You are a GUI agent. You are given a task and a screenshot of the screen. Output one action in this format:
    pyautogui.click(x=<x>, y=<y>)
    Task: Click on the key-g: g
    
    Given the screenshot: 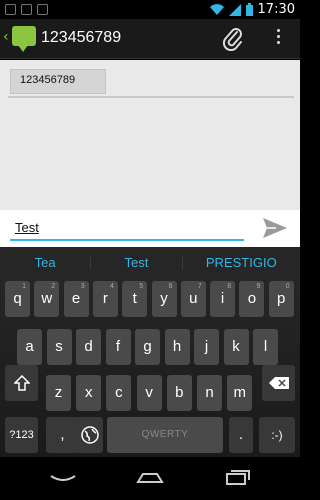 What is the action you would take?
    pyautogui.click(x=147, y=347)
    